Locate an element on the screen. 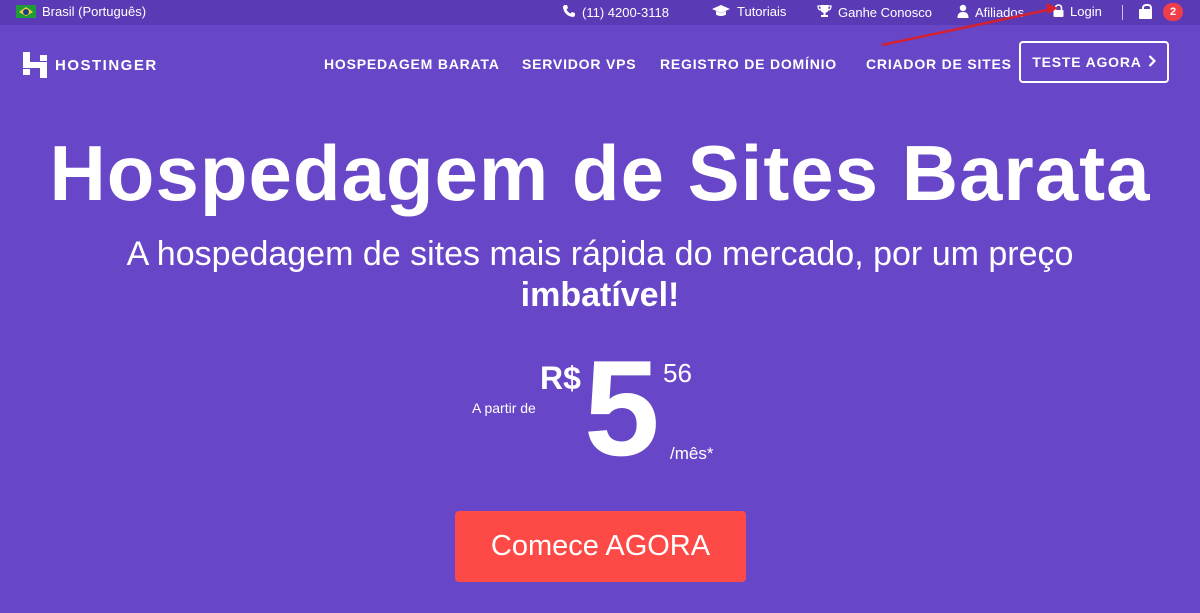 Image resolution: width=1200 pixels, height=613 pixels. page-title: Hospedagem de Sites Barata is located at coordinates (600, 173).